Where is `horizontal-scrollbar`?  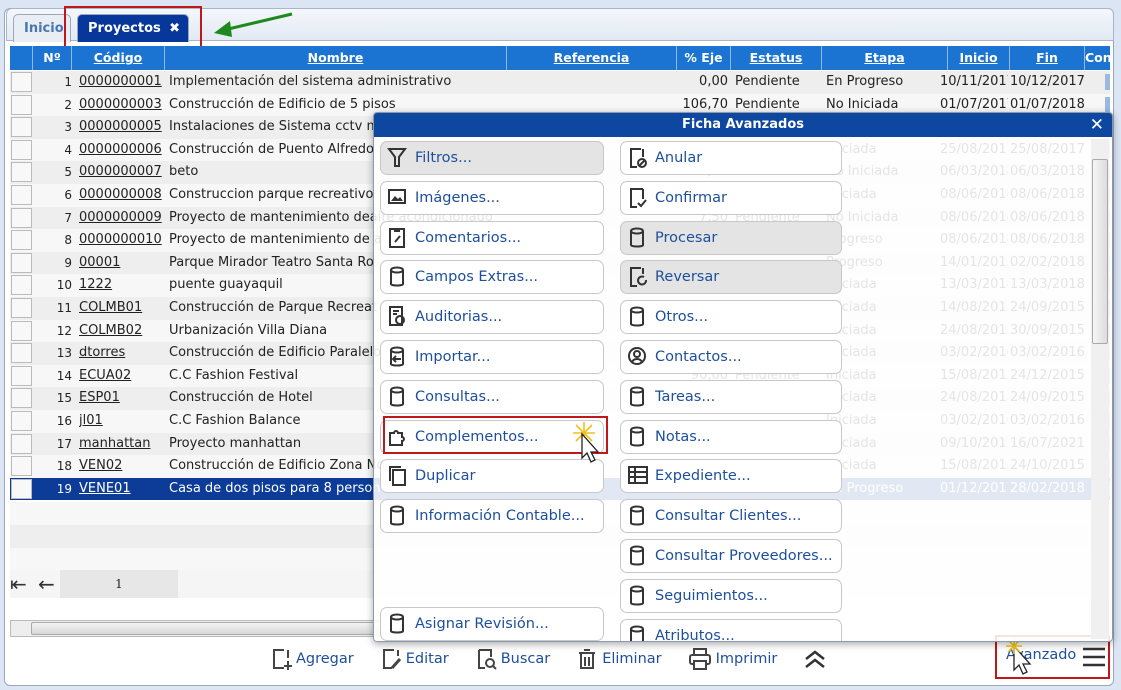 horizontal-scrollbar is located at coordinates (200, 628).